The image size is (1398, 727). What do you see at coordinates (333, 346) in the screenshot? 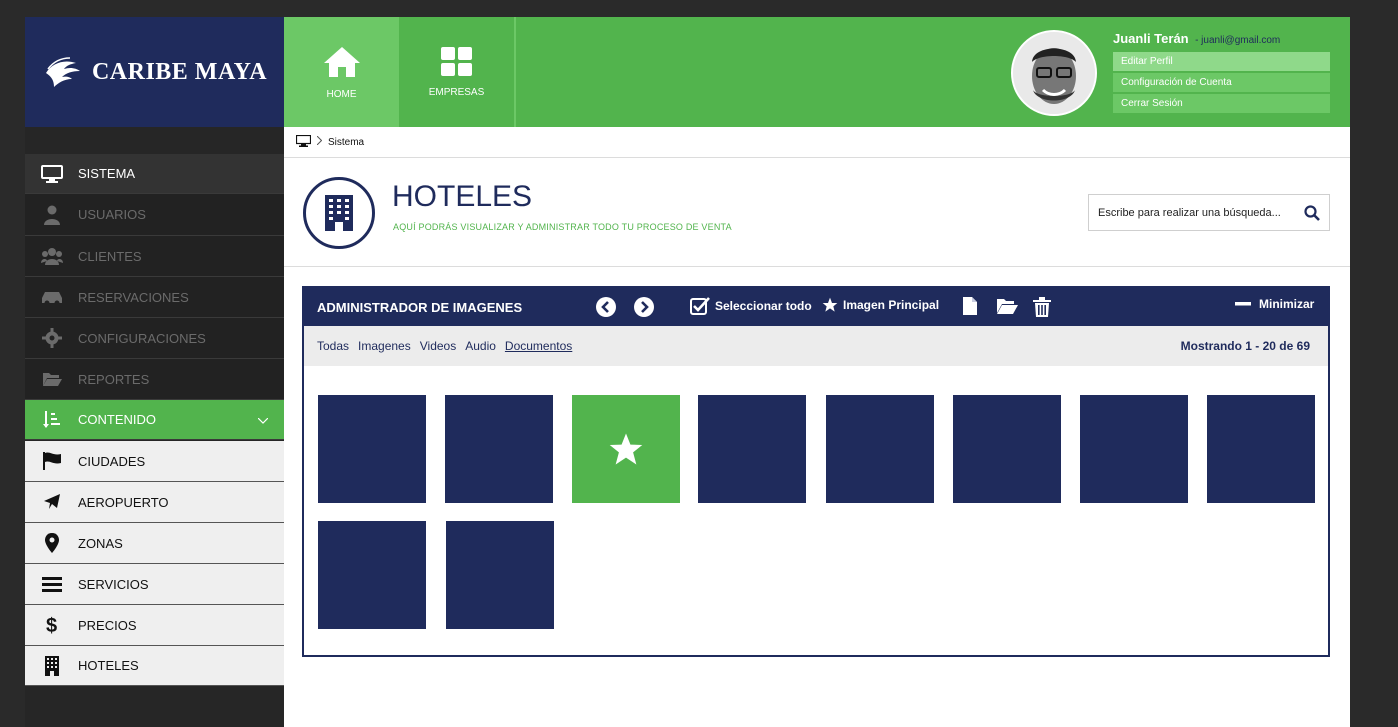
I see `tab-todas: Todas` at bounding box center [333, 346].